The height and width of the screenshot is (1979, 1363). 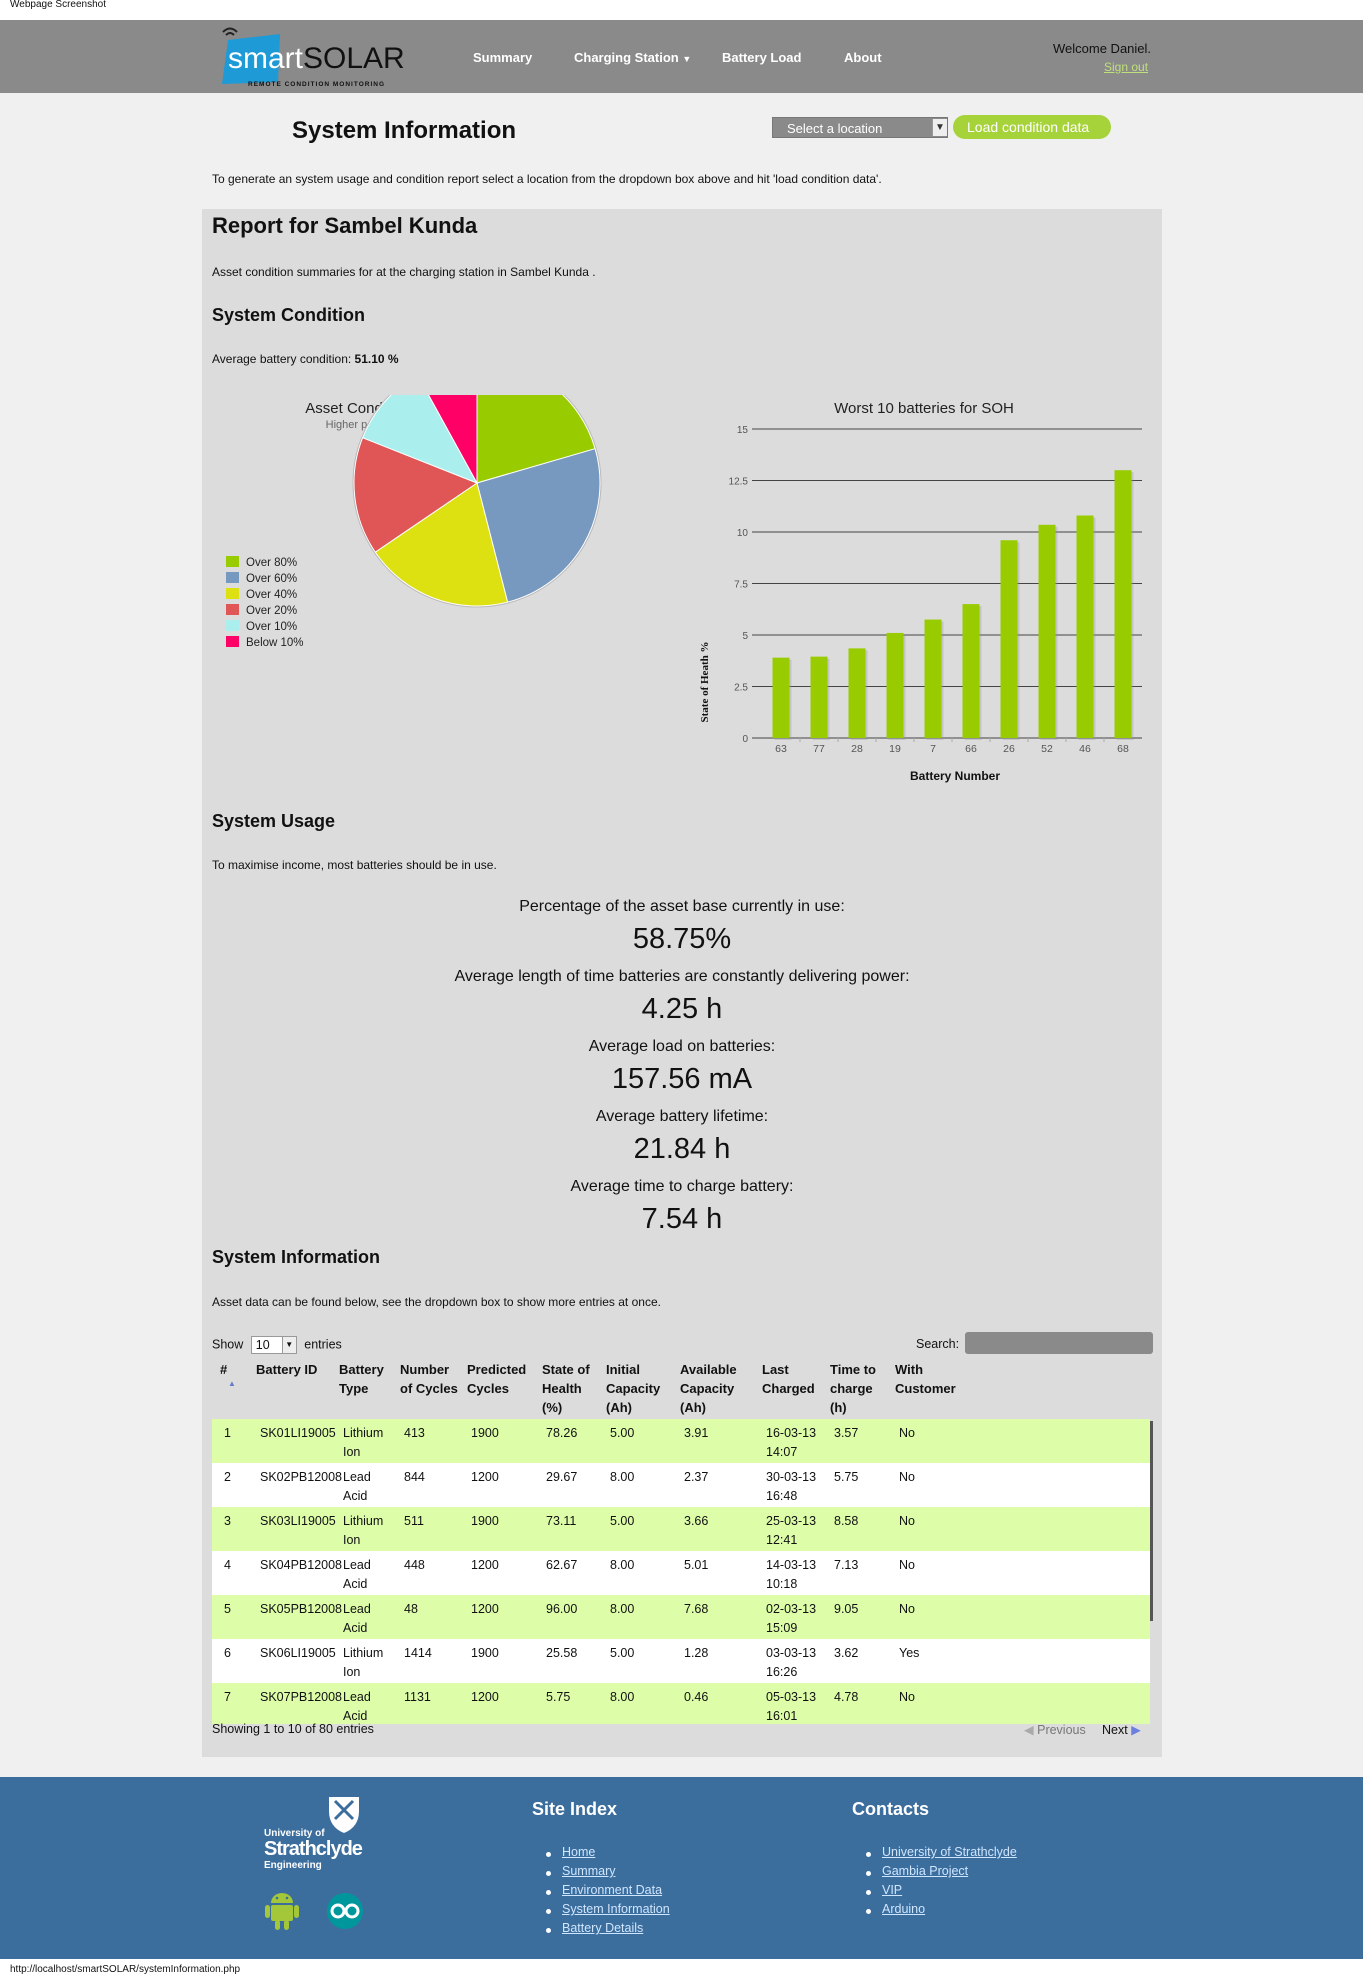 I want to click on sort-ascending-icon: ▲, so click(x=232, y=1383).